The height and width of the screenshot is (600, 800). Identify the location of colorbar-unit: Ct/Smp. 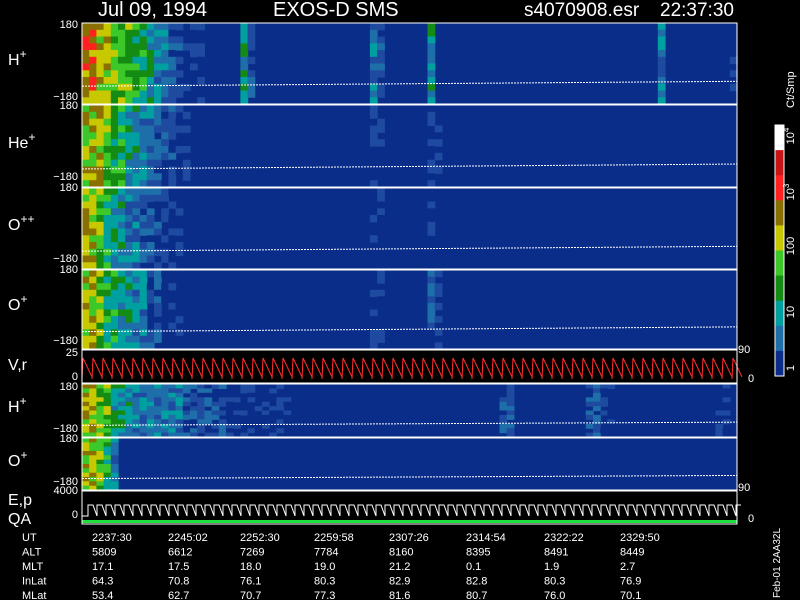
(791, 89).